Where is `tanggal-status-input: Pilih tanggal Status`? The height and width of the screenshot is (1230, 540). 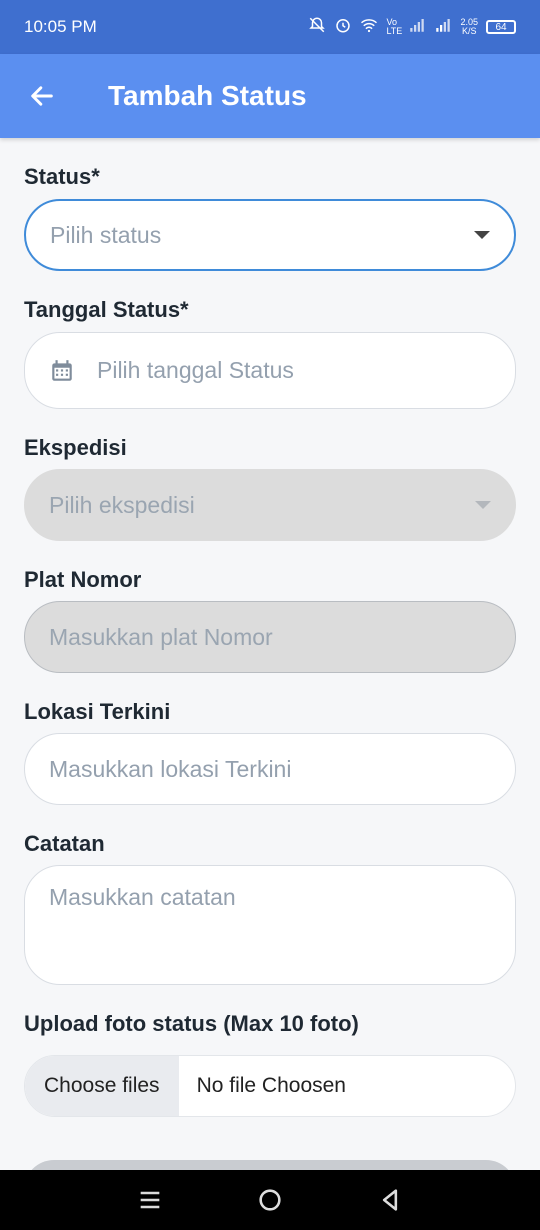
tanggal-status-input: Pilih tanggal Status is located at coordinates (270, 370).